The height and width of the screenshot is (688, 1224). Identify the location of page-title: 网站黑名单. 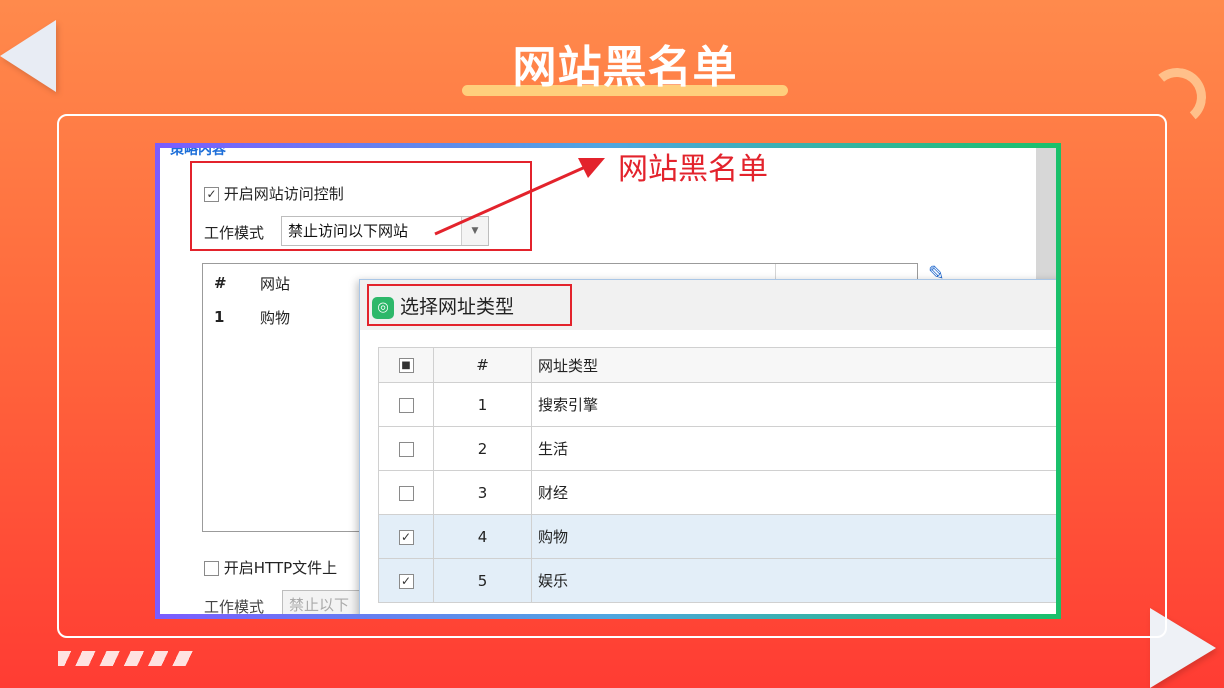
(625, 67).